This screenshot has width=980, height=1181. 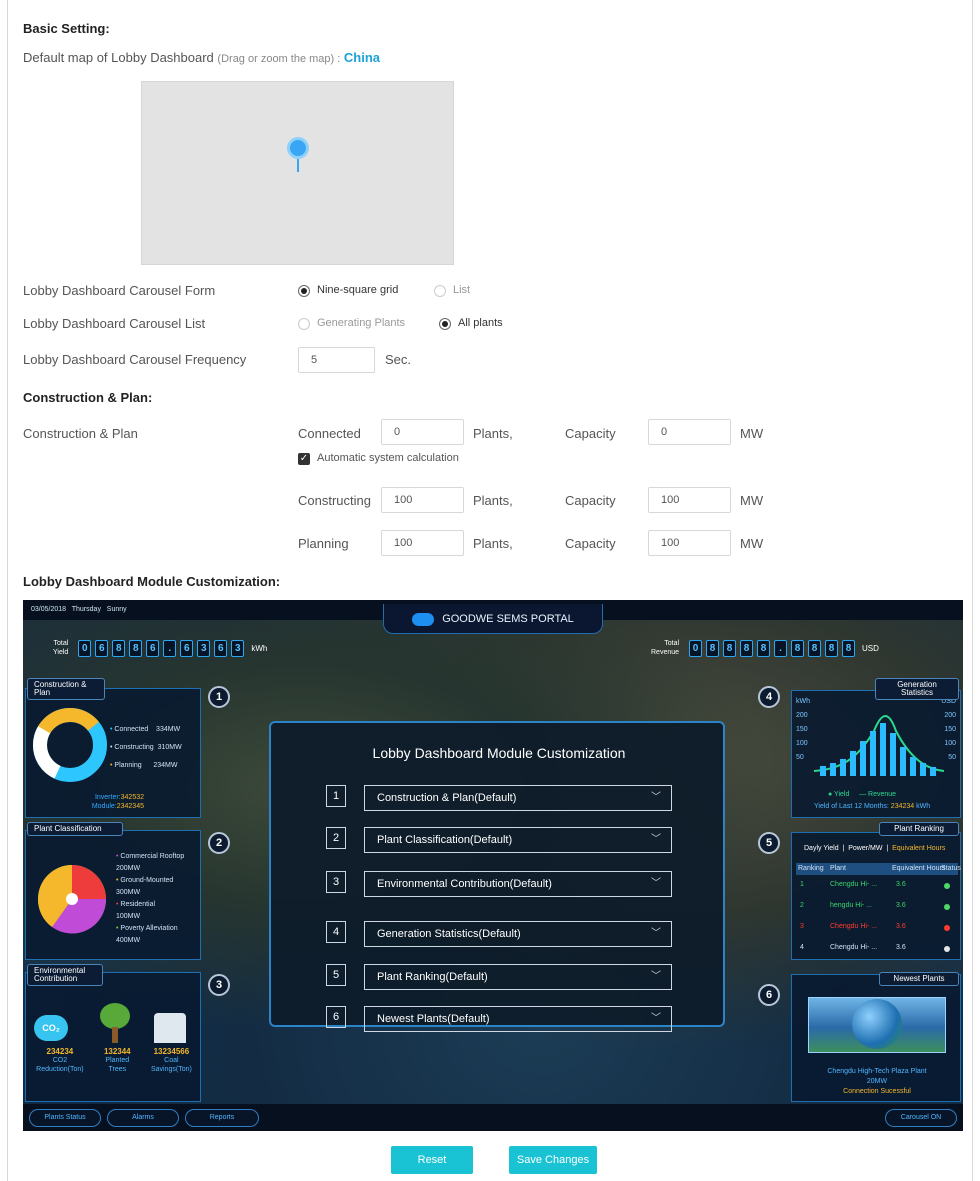 What do you see at coordinates (334, 500) in the screenshot?
I see `constructing-label: Constructing` at bounding box center [334, 500].